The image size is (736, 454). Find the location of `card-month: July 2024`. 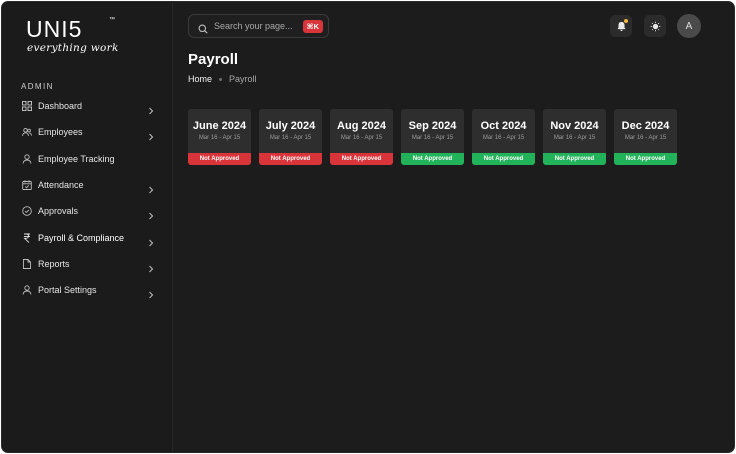

card-month: July 2024 is located at coordinates (290, 126).